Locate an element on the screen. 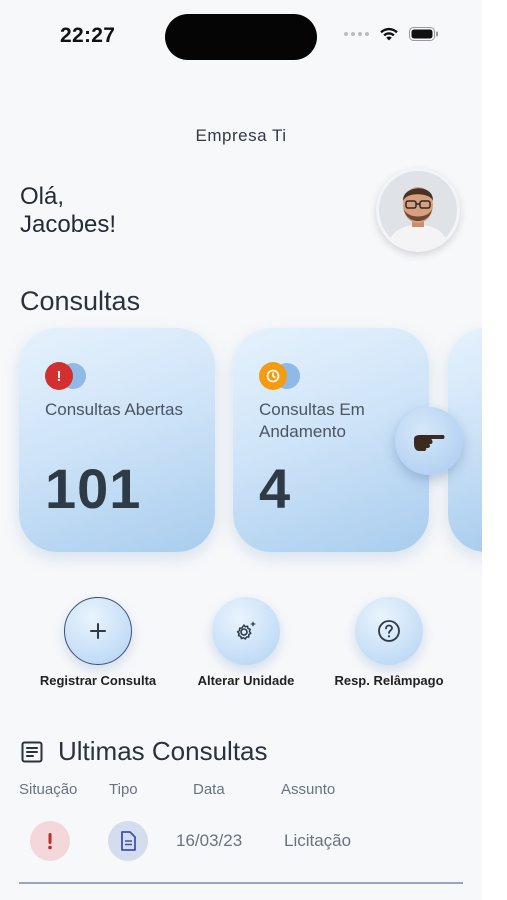  avatar is located at coordinates (418, 210).